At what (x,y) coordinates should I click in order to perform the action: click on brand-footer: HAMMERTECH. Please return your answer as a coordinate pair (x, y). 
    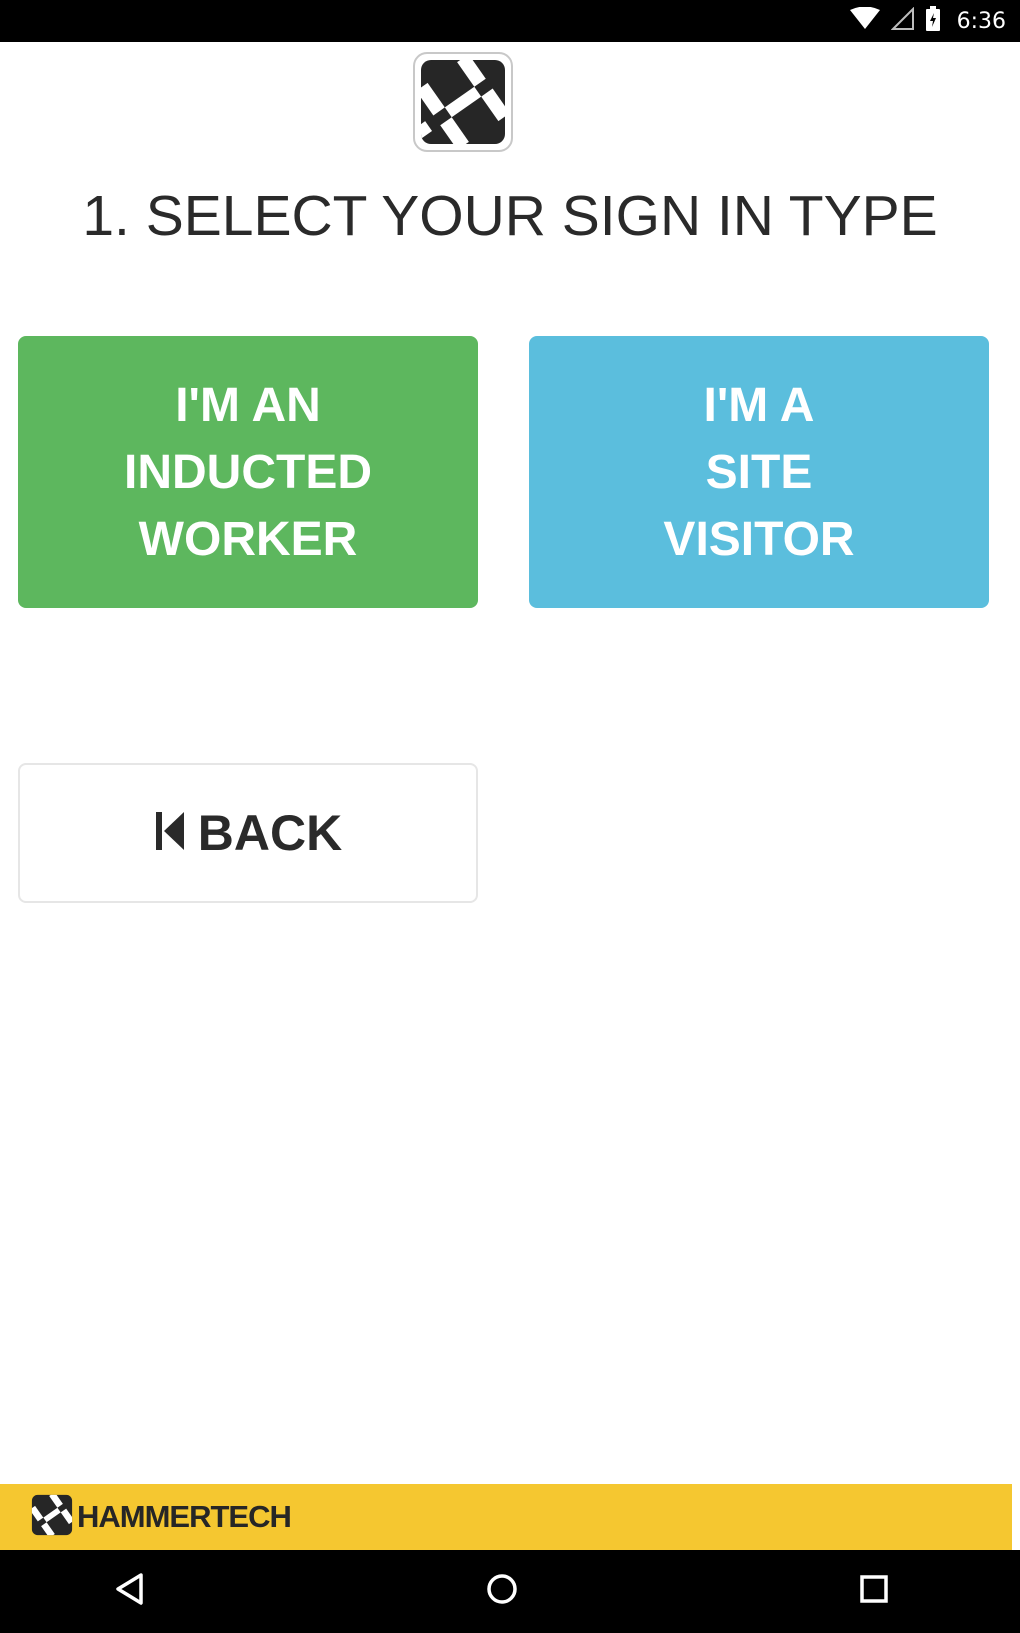
    Looking at the image, I should click on (506, 1517).